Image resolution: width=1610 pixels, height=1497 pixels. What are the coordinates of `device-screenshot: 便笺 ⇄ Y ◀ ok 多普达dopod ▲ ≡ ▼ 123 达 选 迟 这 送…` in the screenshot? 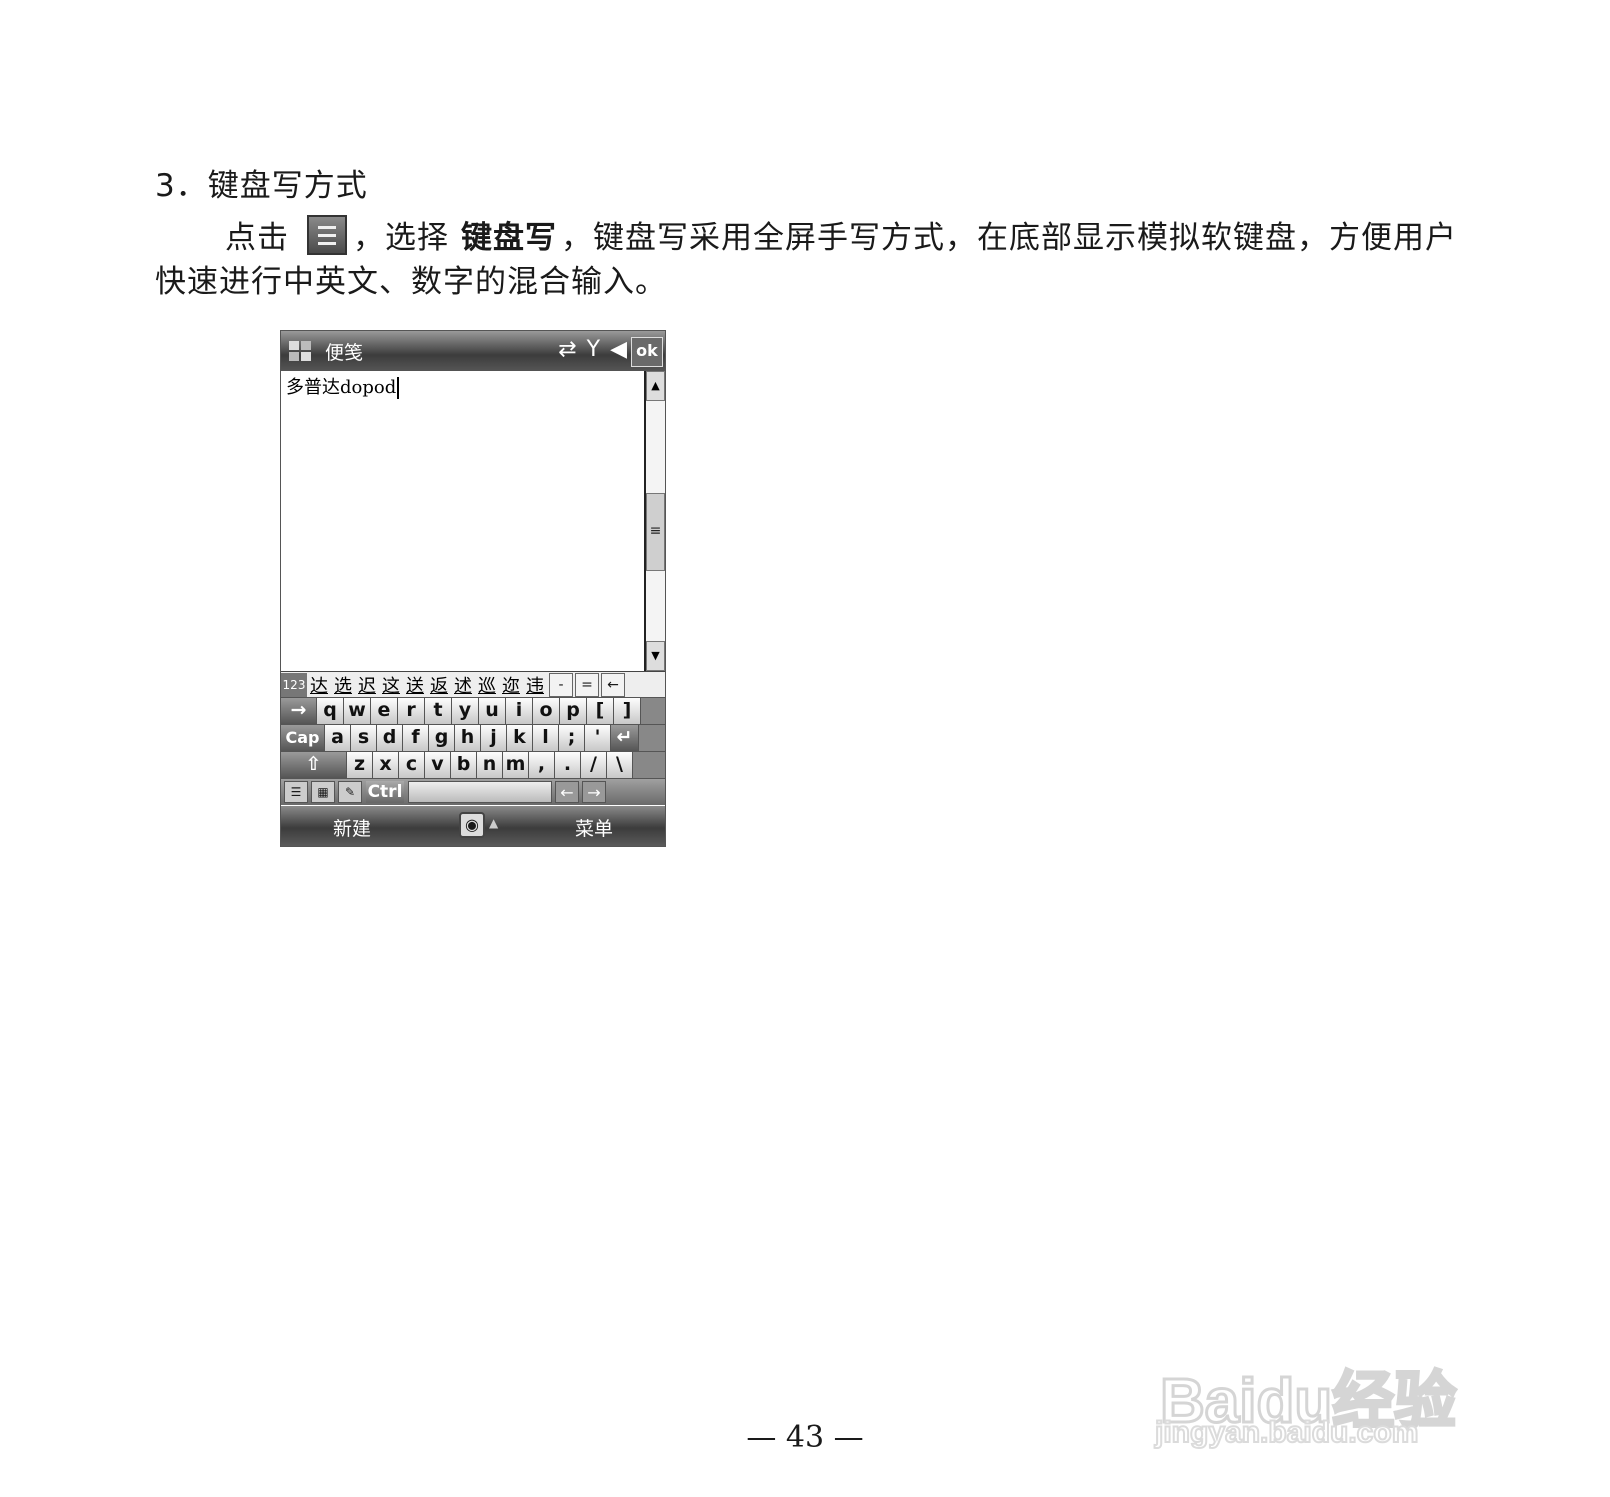 It's located at (473, 588).